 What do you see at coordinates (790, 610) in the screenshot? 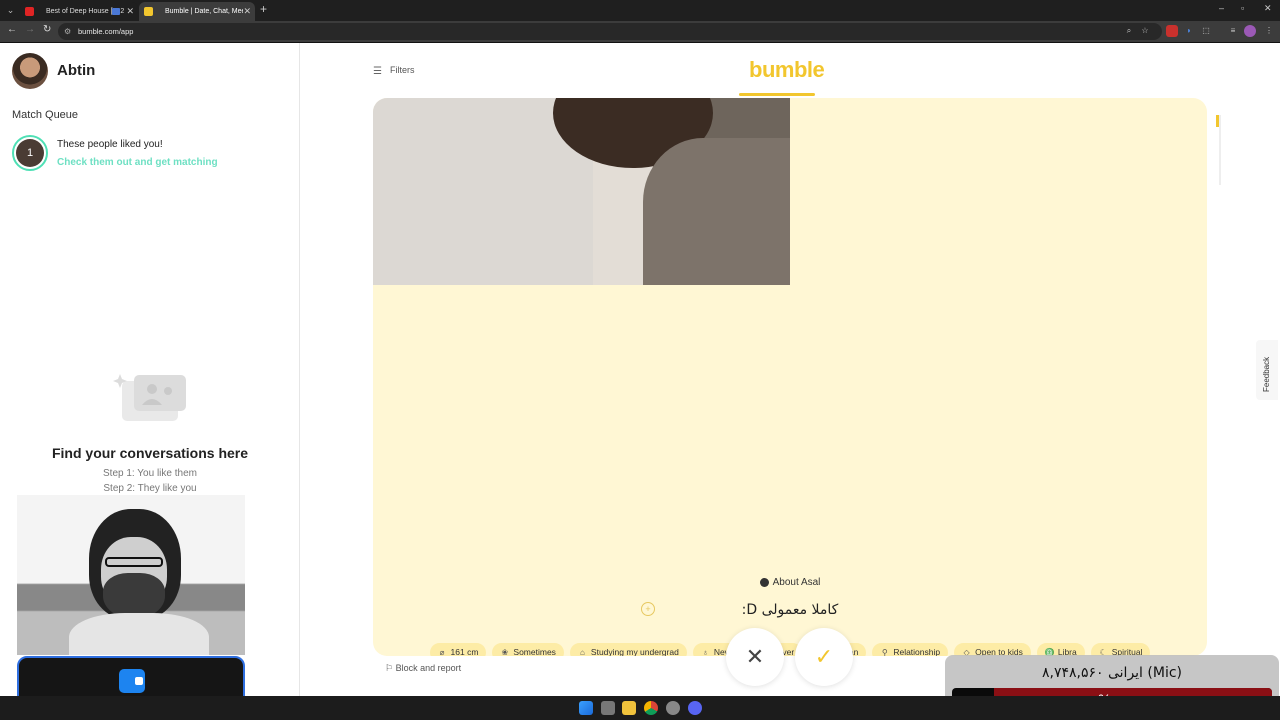
I see `bio-text: کاملا معمولی D:` at bounding box center [790, 610].